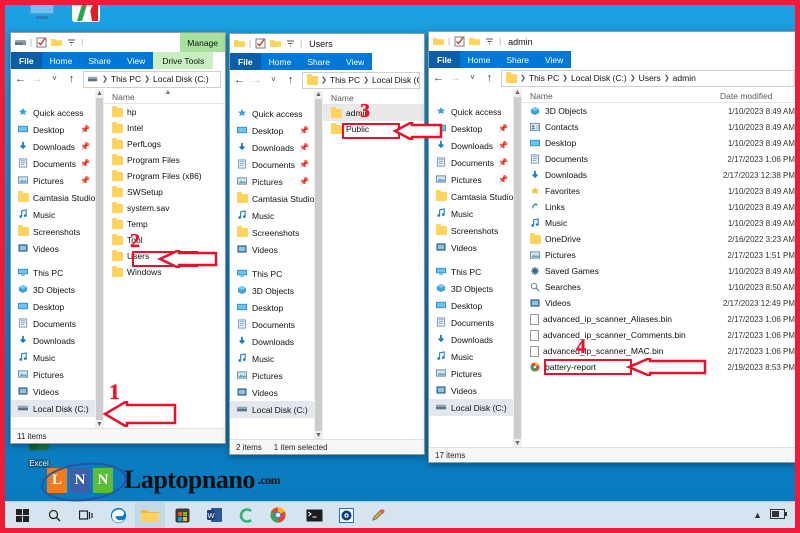 The height and width of the screenshot is (533, 800). I want to click on table-row: Pictures 2/17/2023 1:51 PM, so click(658, 255).